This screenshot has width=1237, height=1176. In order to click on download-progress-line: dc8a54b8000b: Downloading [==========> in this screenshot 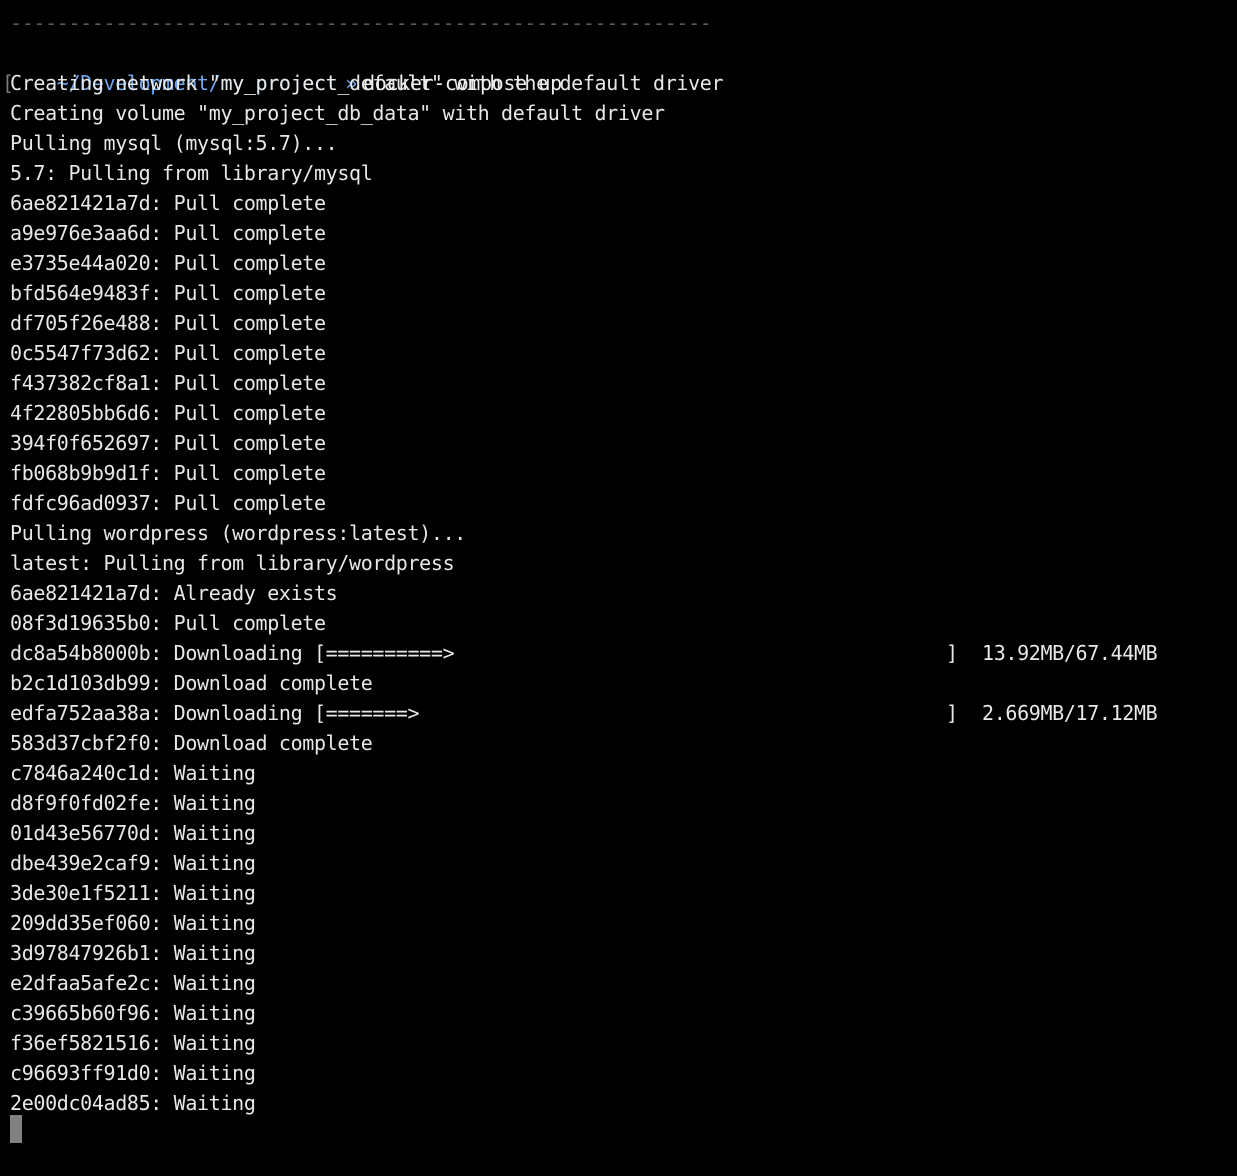, I will do `click(232, 653)`.